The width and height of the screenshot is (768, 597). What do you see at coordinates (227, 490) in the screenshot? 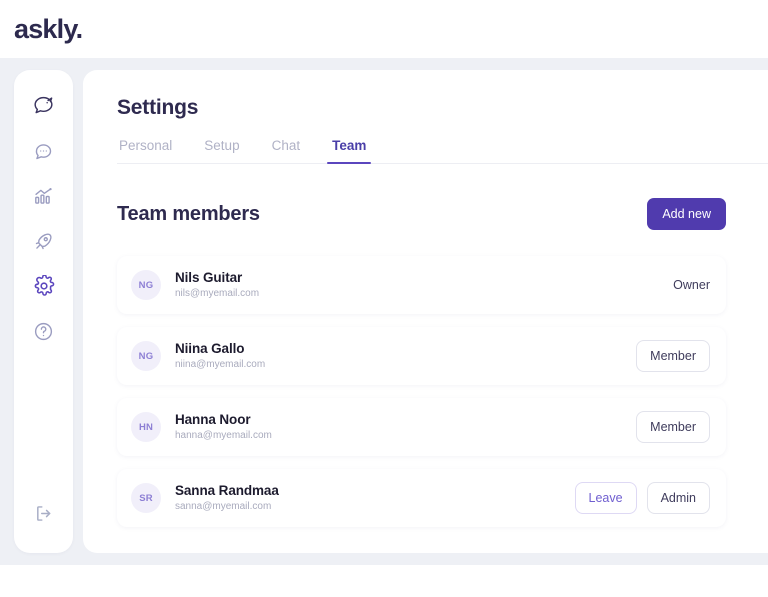
I see `member-name: Sanna Randmaa` at bounding box center [227, 490].